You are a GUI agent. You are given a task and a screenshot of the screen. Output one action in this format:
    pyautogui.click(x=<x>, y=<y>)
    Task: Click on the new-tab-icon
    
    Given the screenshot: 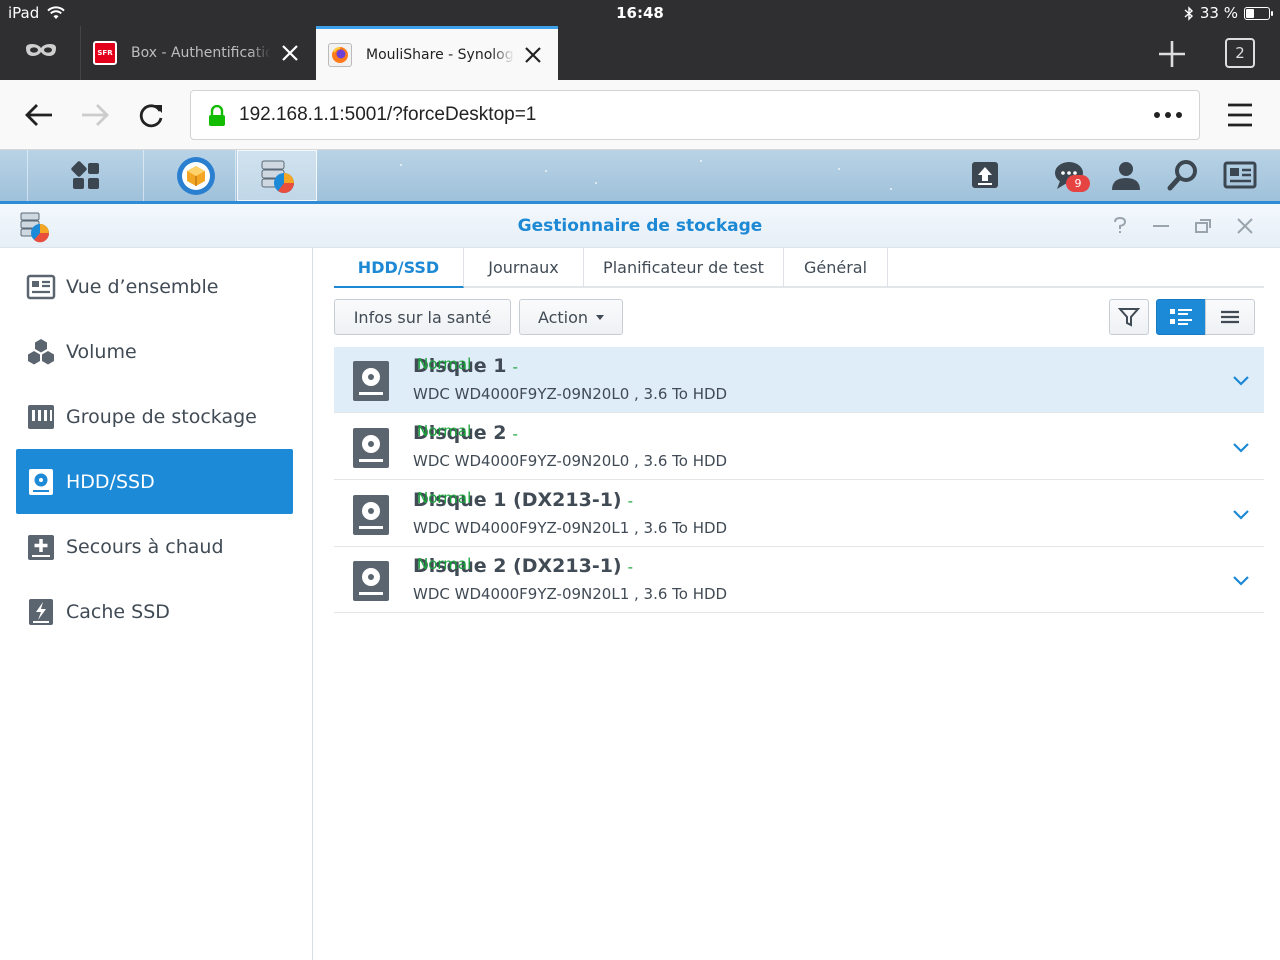 What is the action you would take?
    pyautogui.click(x=1172, y=54)
    